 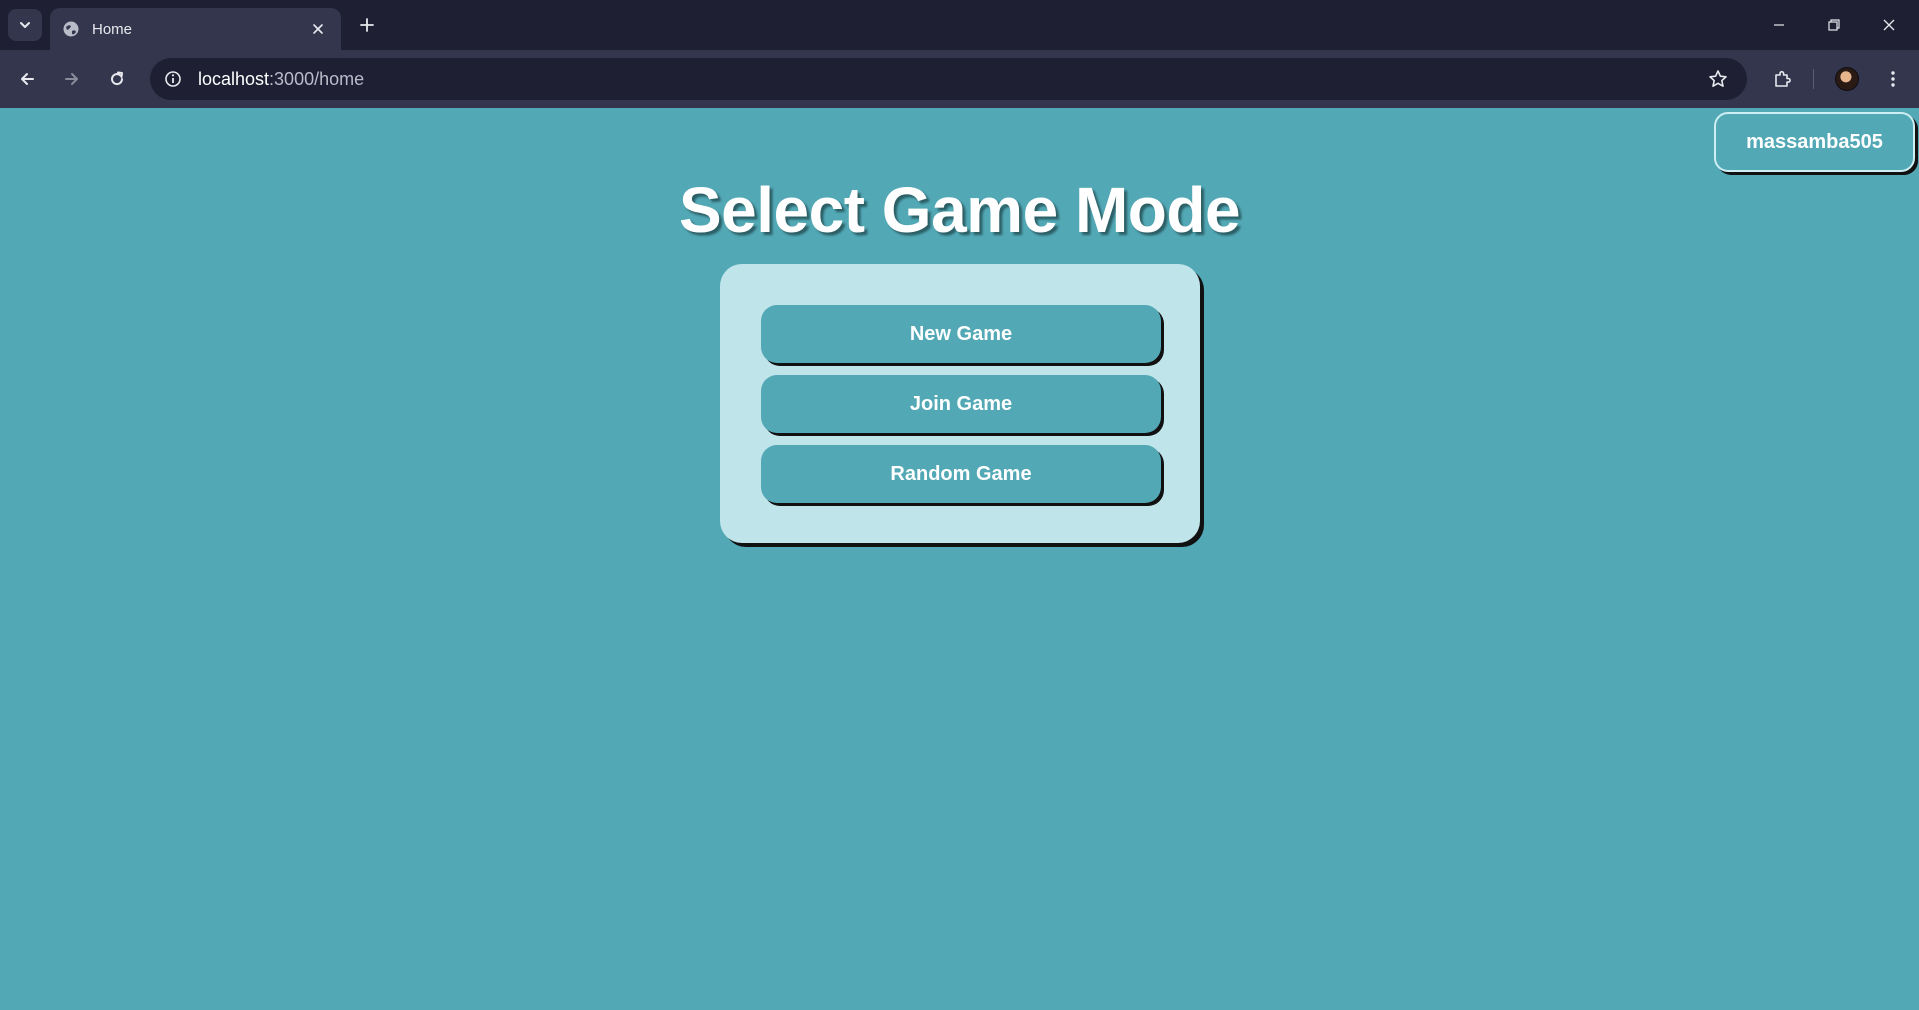 I want to click on browser-menu-button, so click(x=1893, y=79).